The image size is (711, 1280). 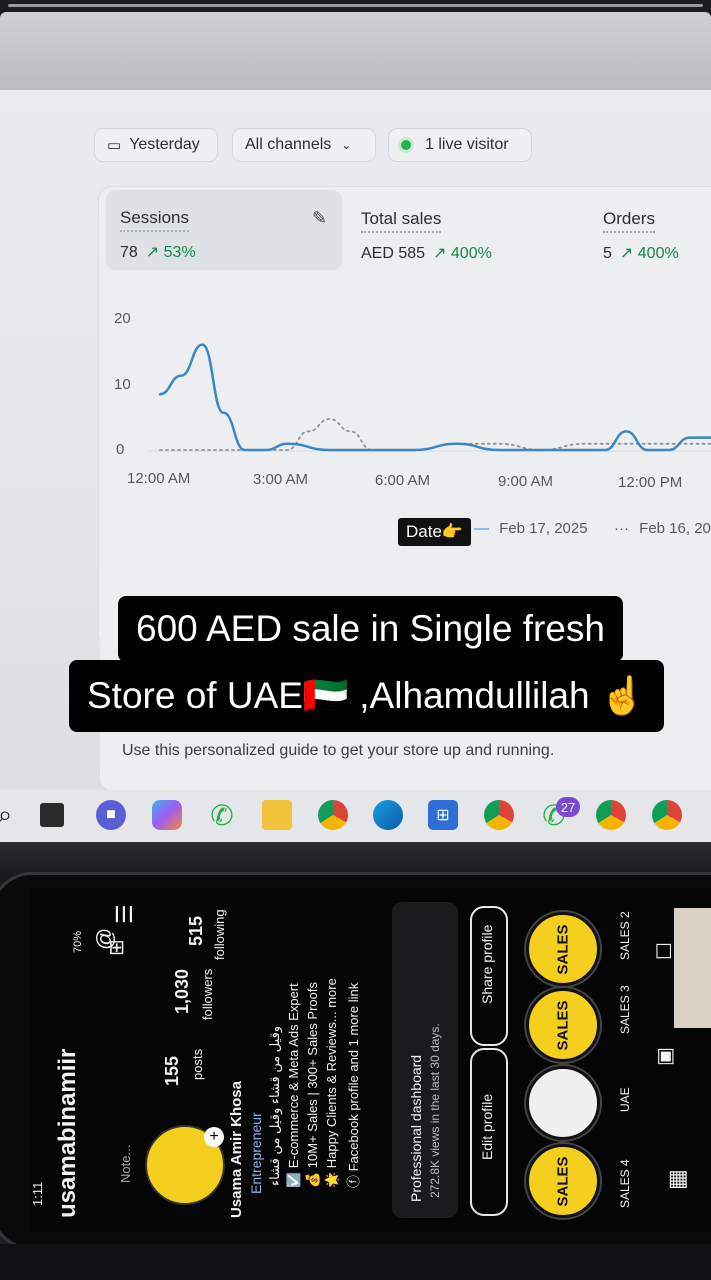 What do you see at coordinates (172, 1071) in the screenshot?
I see `posts-count: 155` at bounding box center [172, 1071].